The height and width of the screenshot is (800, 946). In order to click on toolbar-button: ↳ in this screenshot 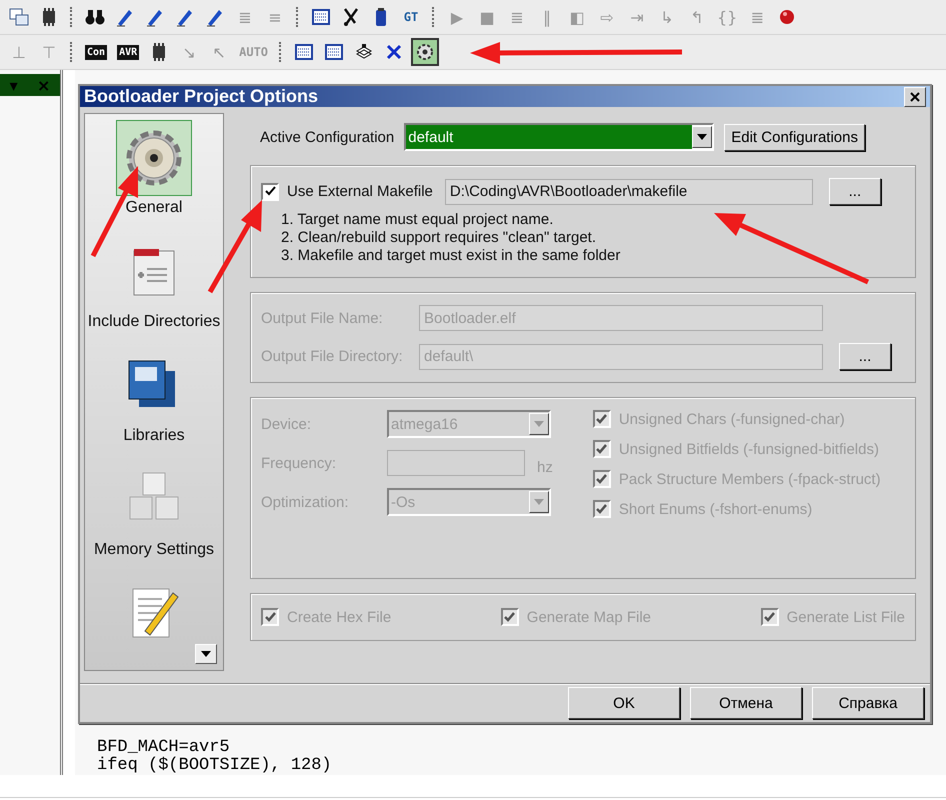, I will do `click(667, 17)`.